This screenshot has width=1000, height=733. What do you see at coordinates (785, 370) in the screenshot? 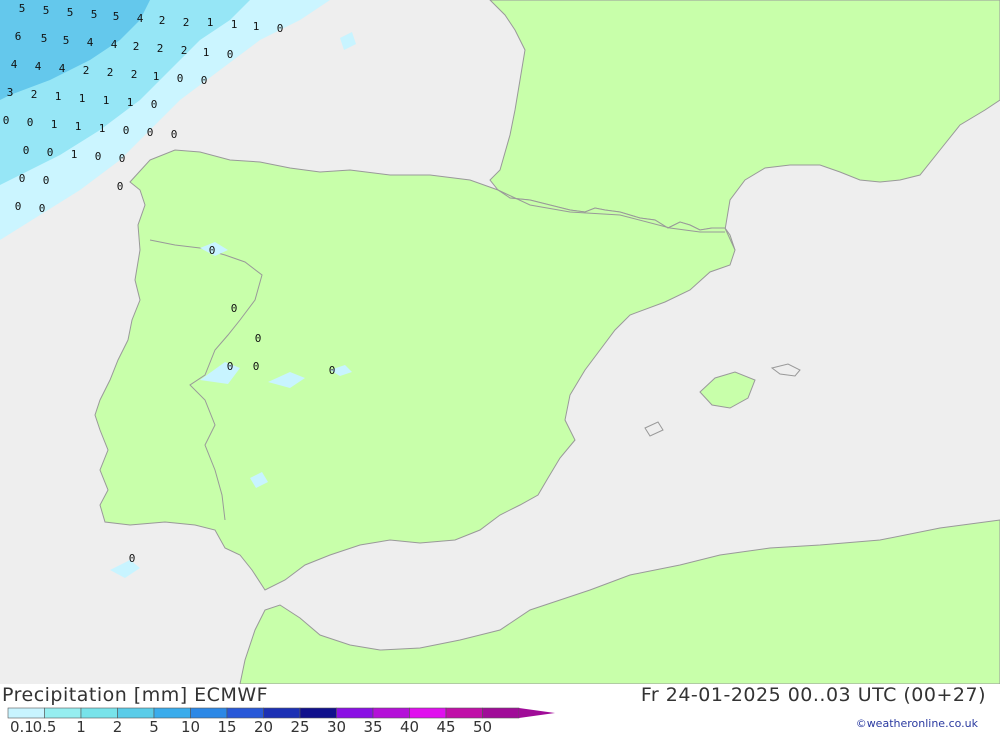
I see `land-menorca` at bounding box center [785, 370].